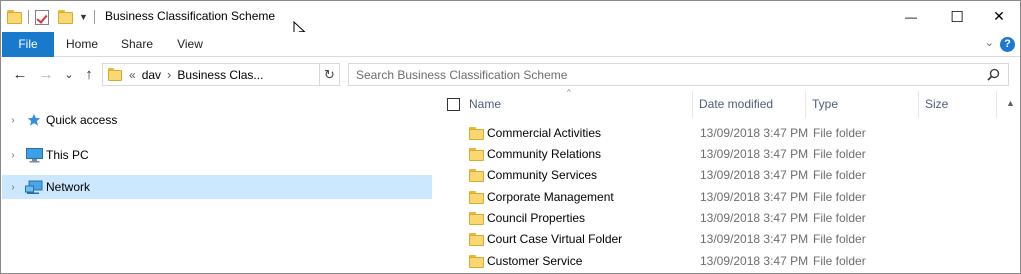  What do you see at coordinates (34, 187) in the screenshot?
I see `network-icon` at bounding box center [34, 187].